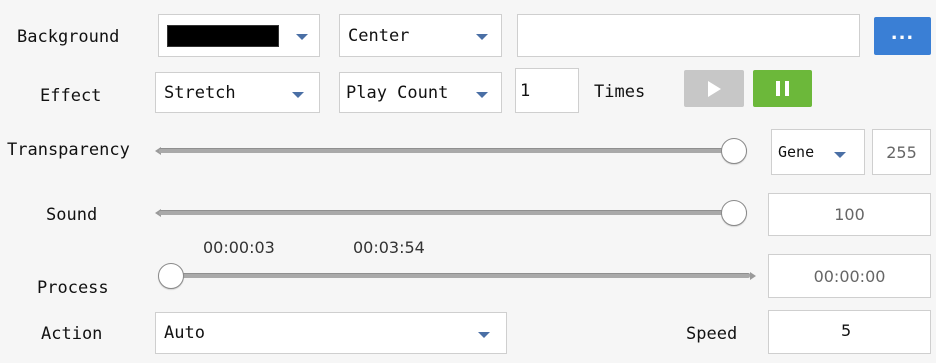 The width and height of the screenshot is (936, 363). I want to click on effect-mode-select: Stretch, so click(237, 92).